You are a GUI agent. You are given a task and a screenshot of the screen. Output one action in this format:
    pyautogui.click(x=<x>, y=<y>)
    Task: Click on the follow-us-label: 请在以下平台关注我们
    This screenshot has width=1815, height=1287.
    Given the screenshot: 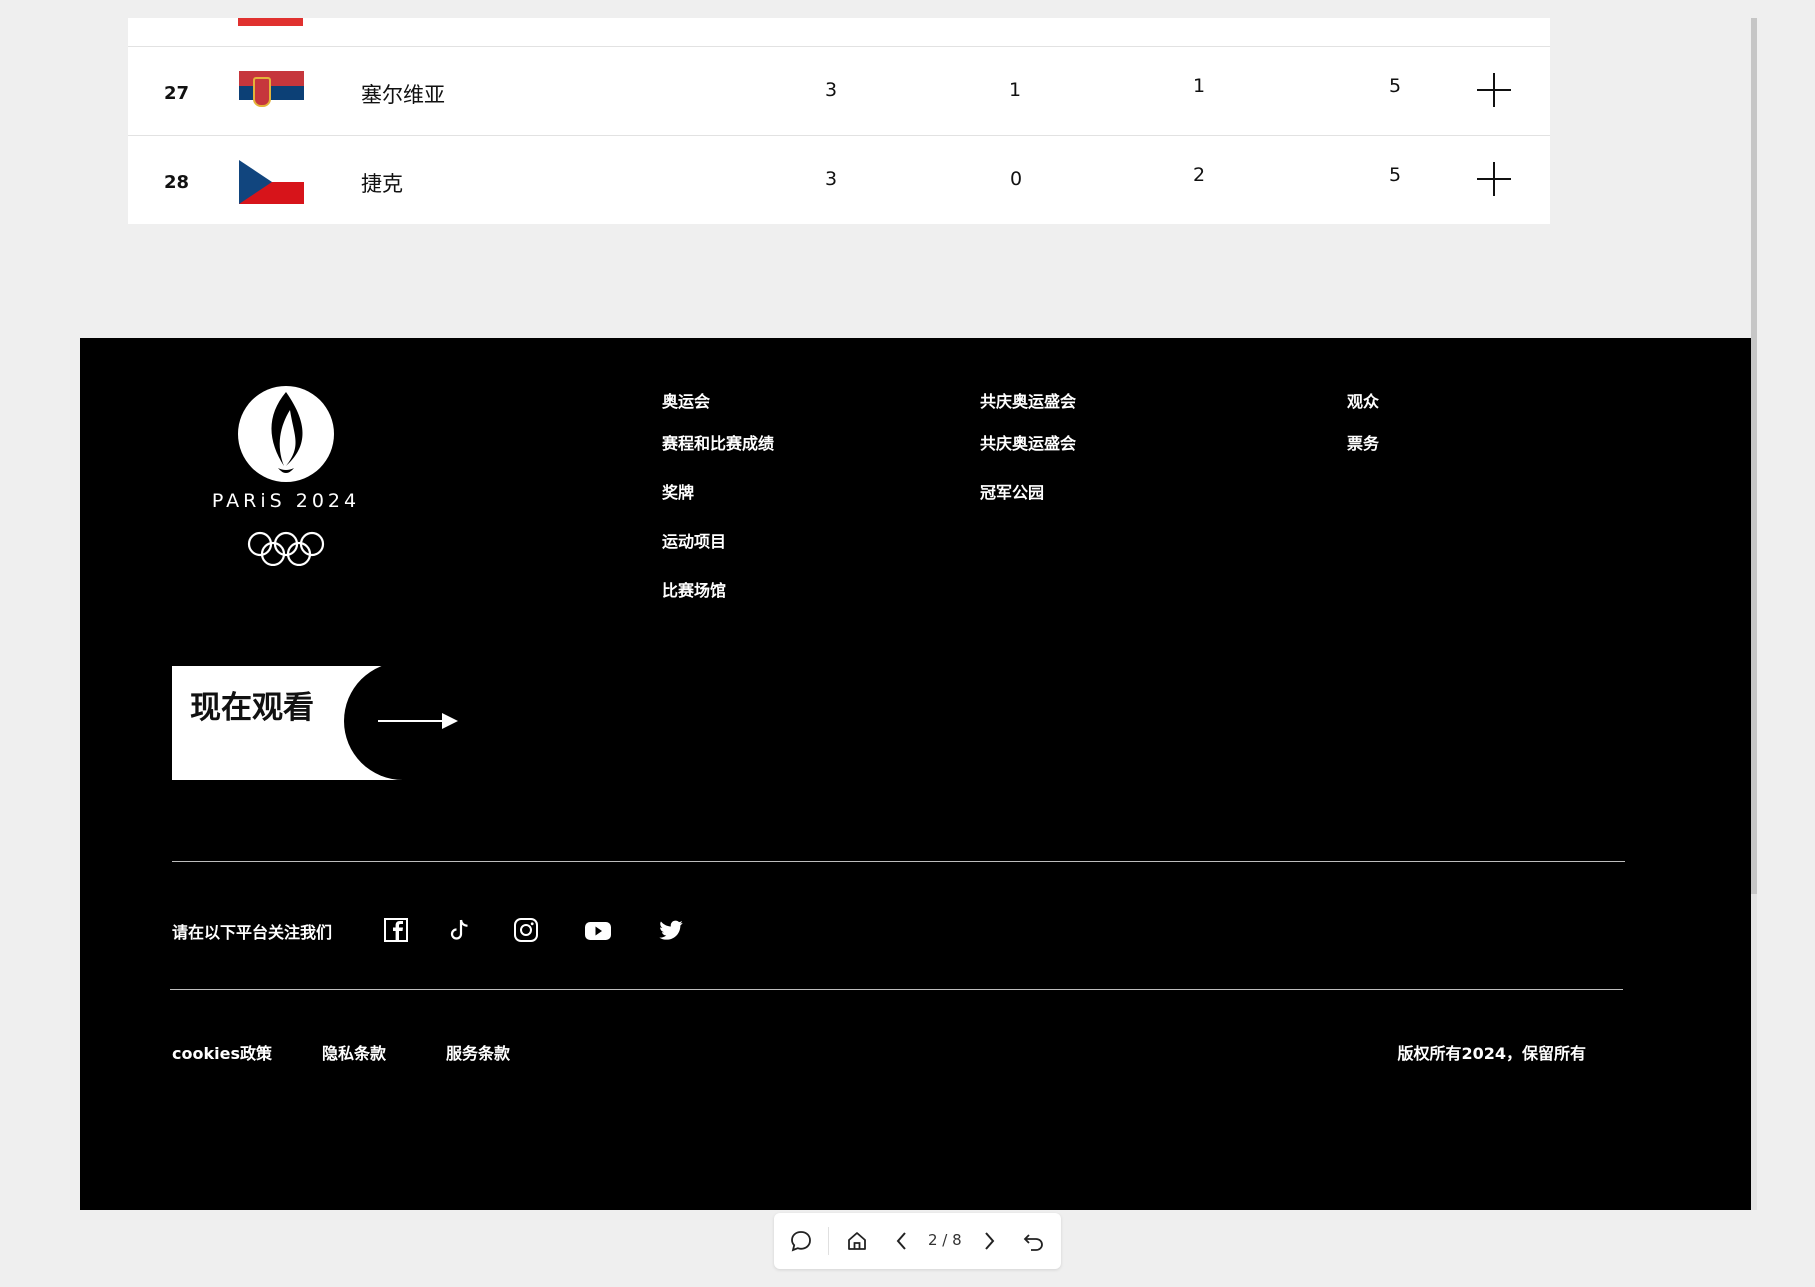 What is the action you would take?
    pyautogui.click(x=252, y=932)
    